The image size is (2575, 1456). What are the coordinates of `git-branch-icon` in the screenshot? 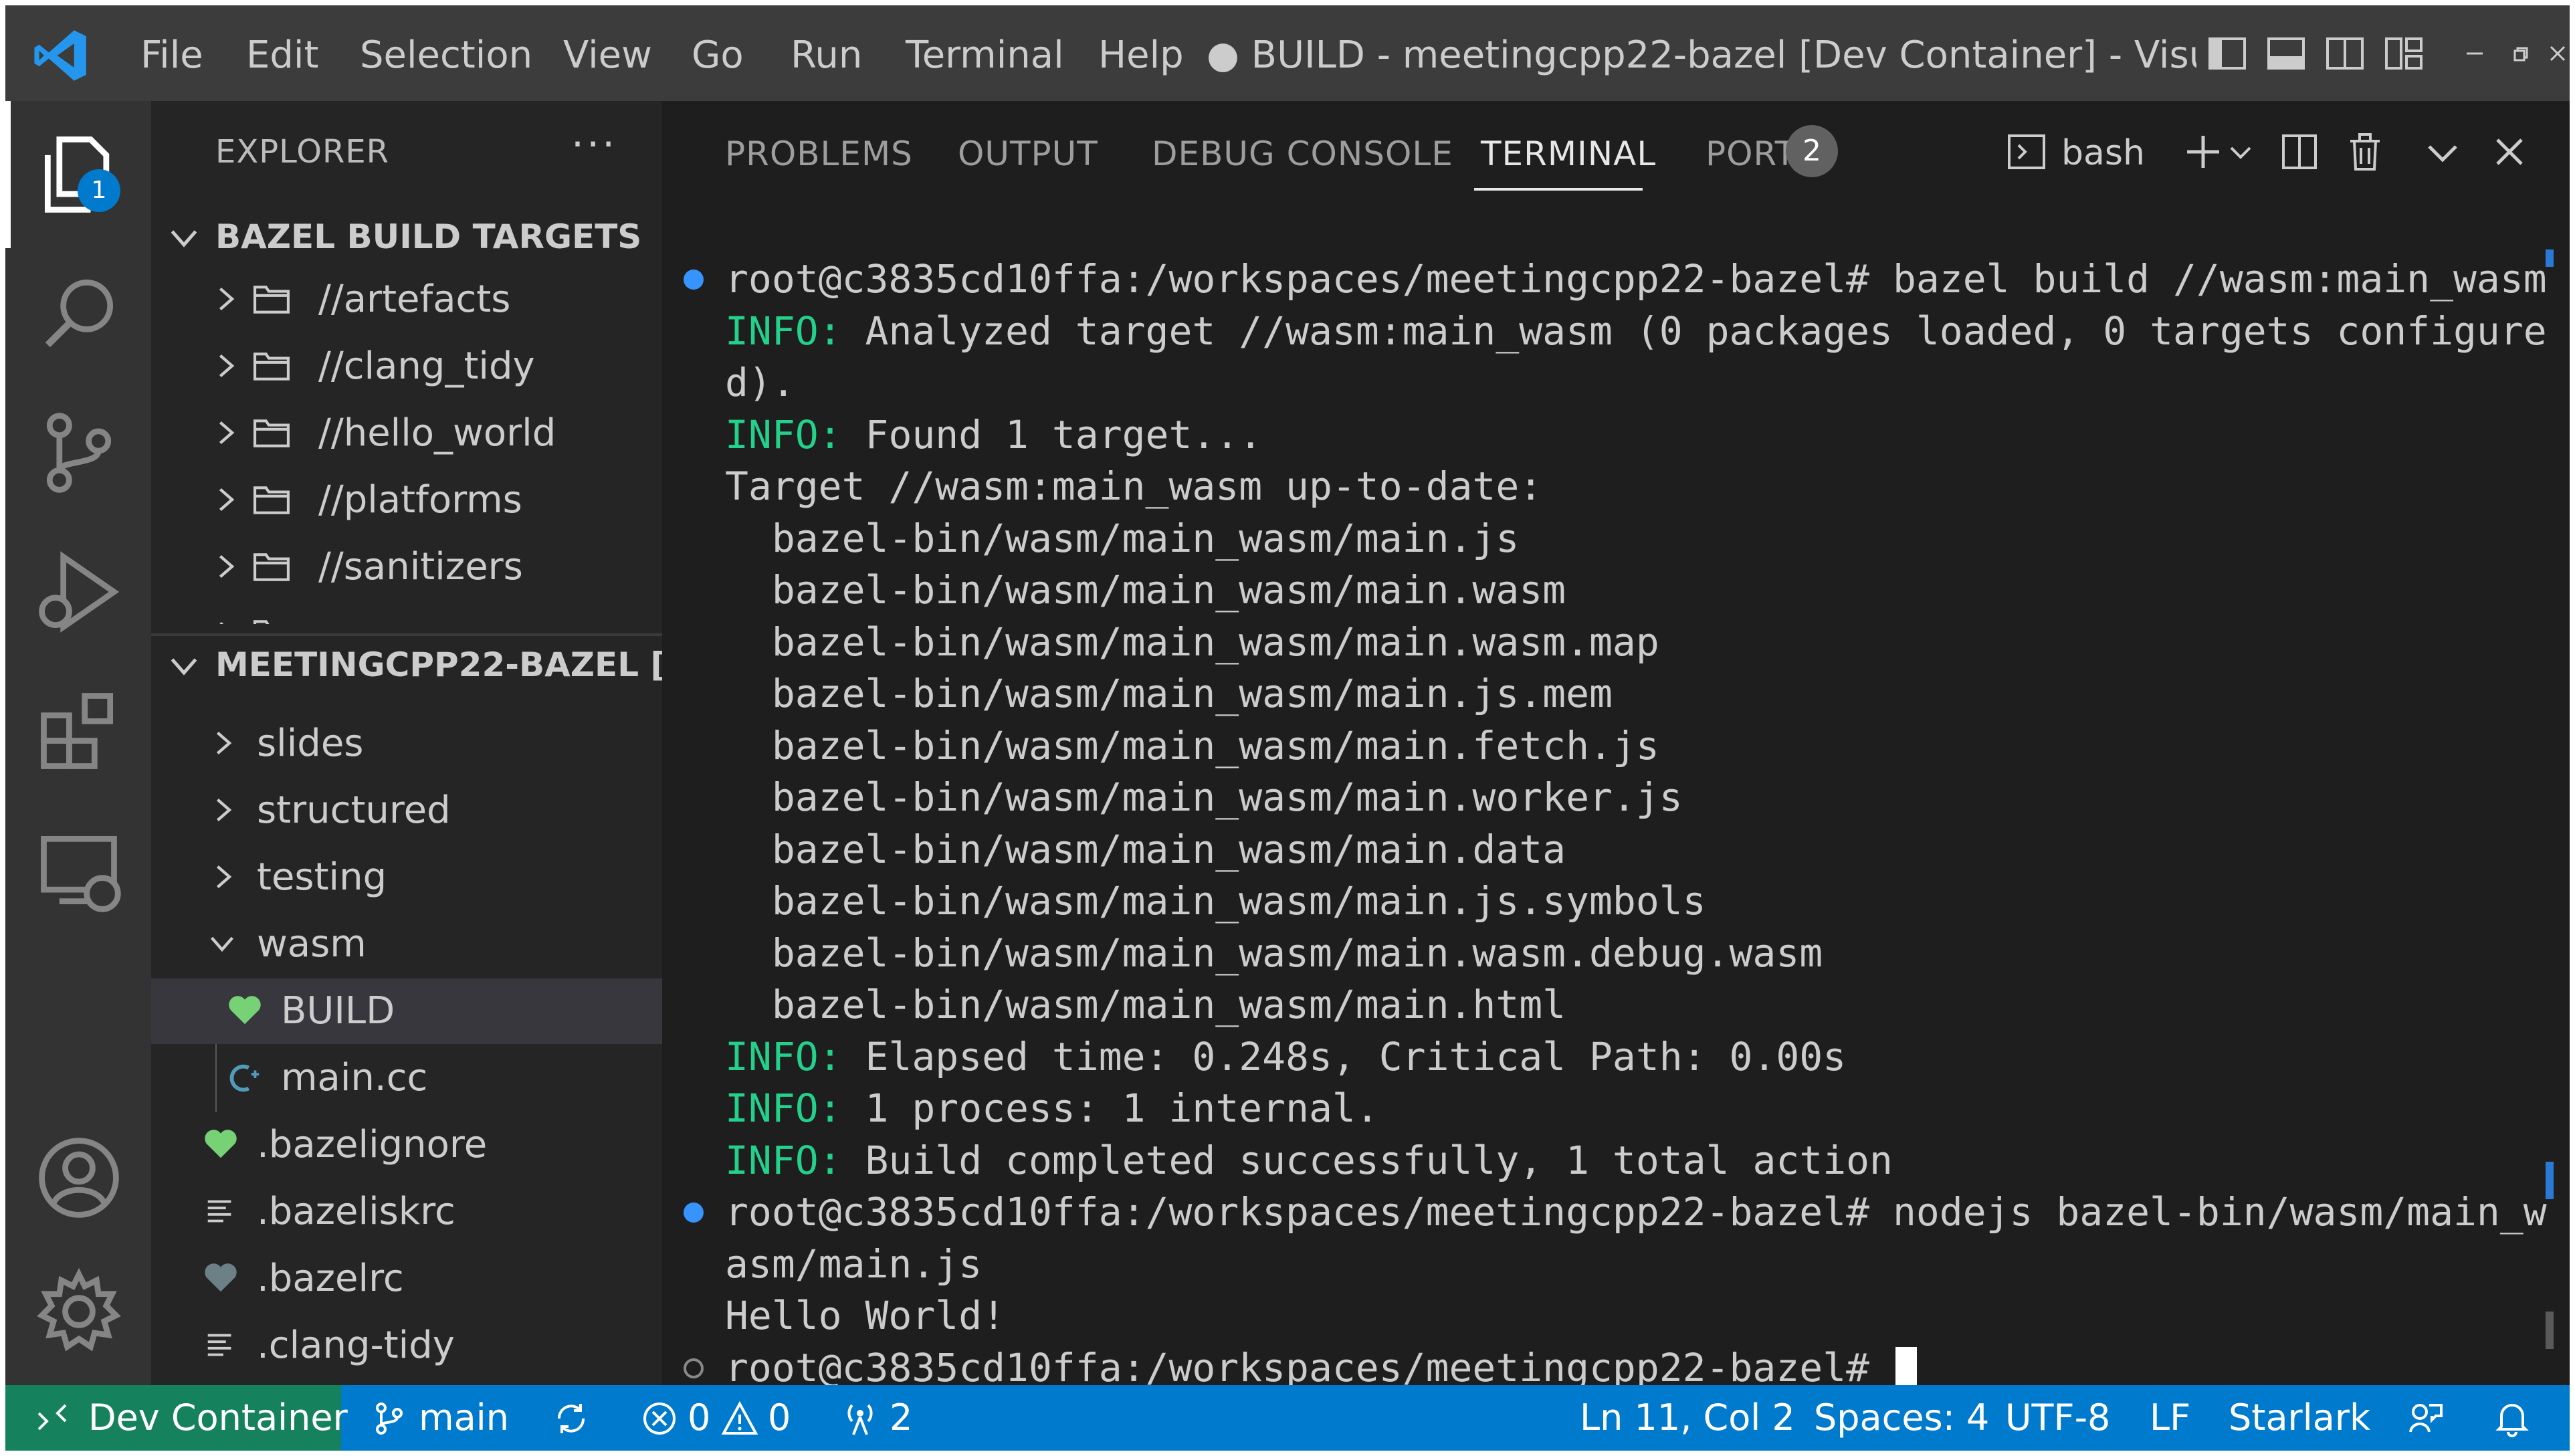 It's located at (389, 1418).